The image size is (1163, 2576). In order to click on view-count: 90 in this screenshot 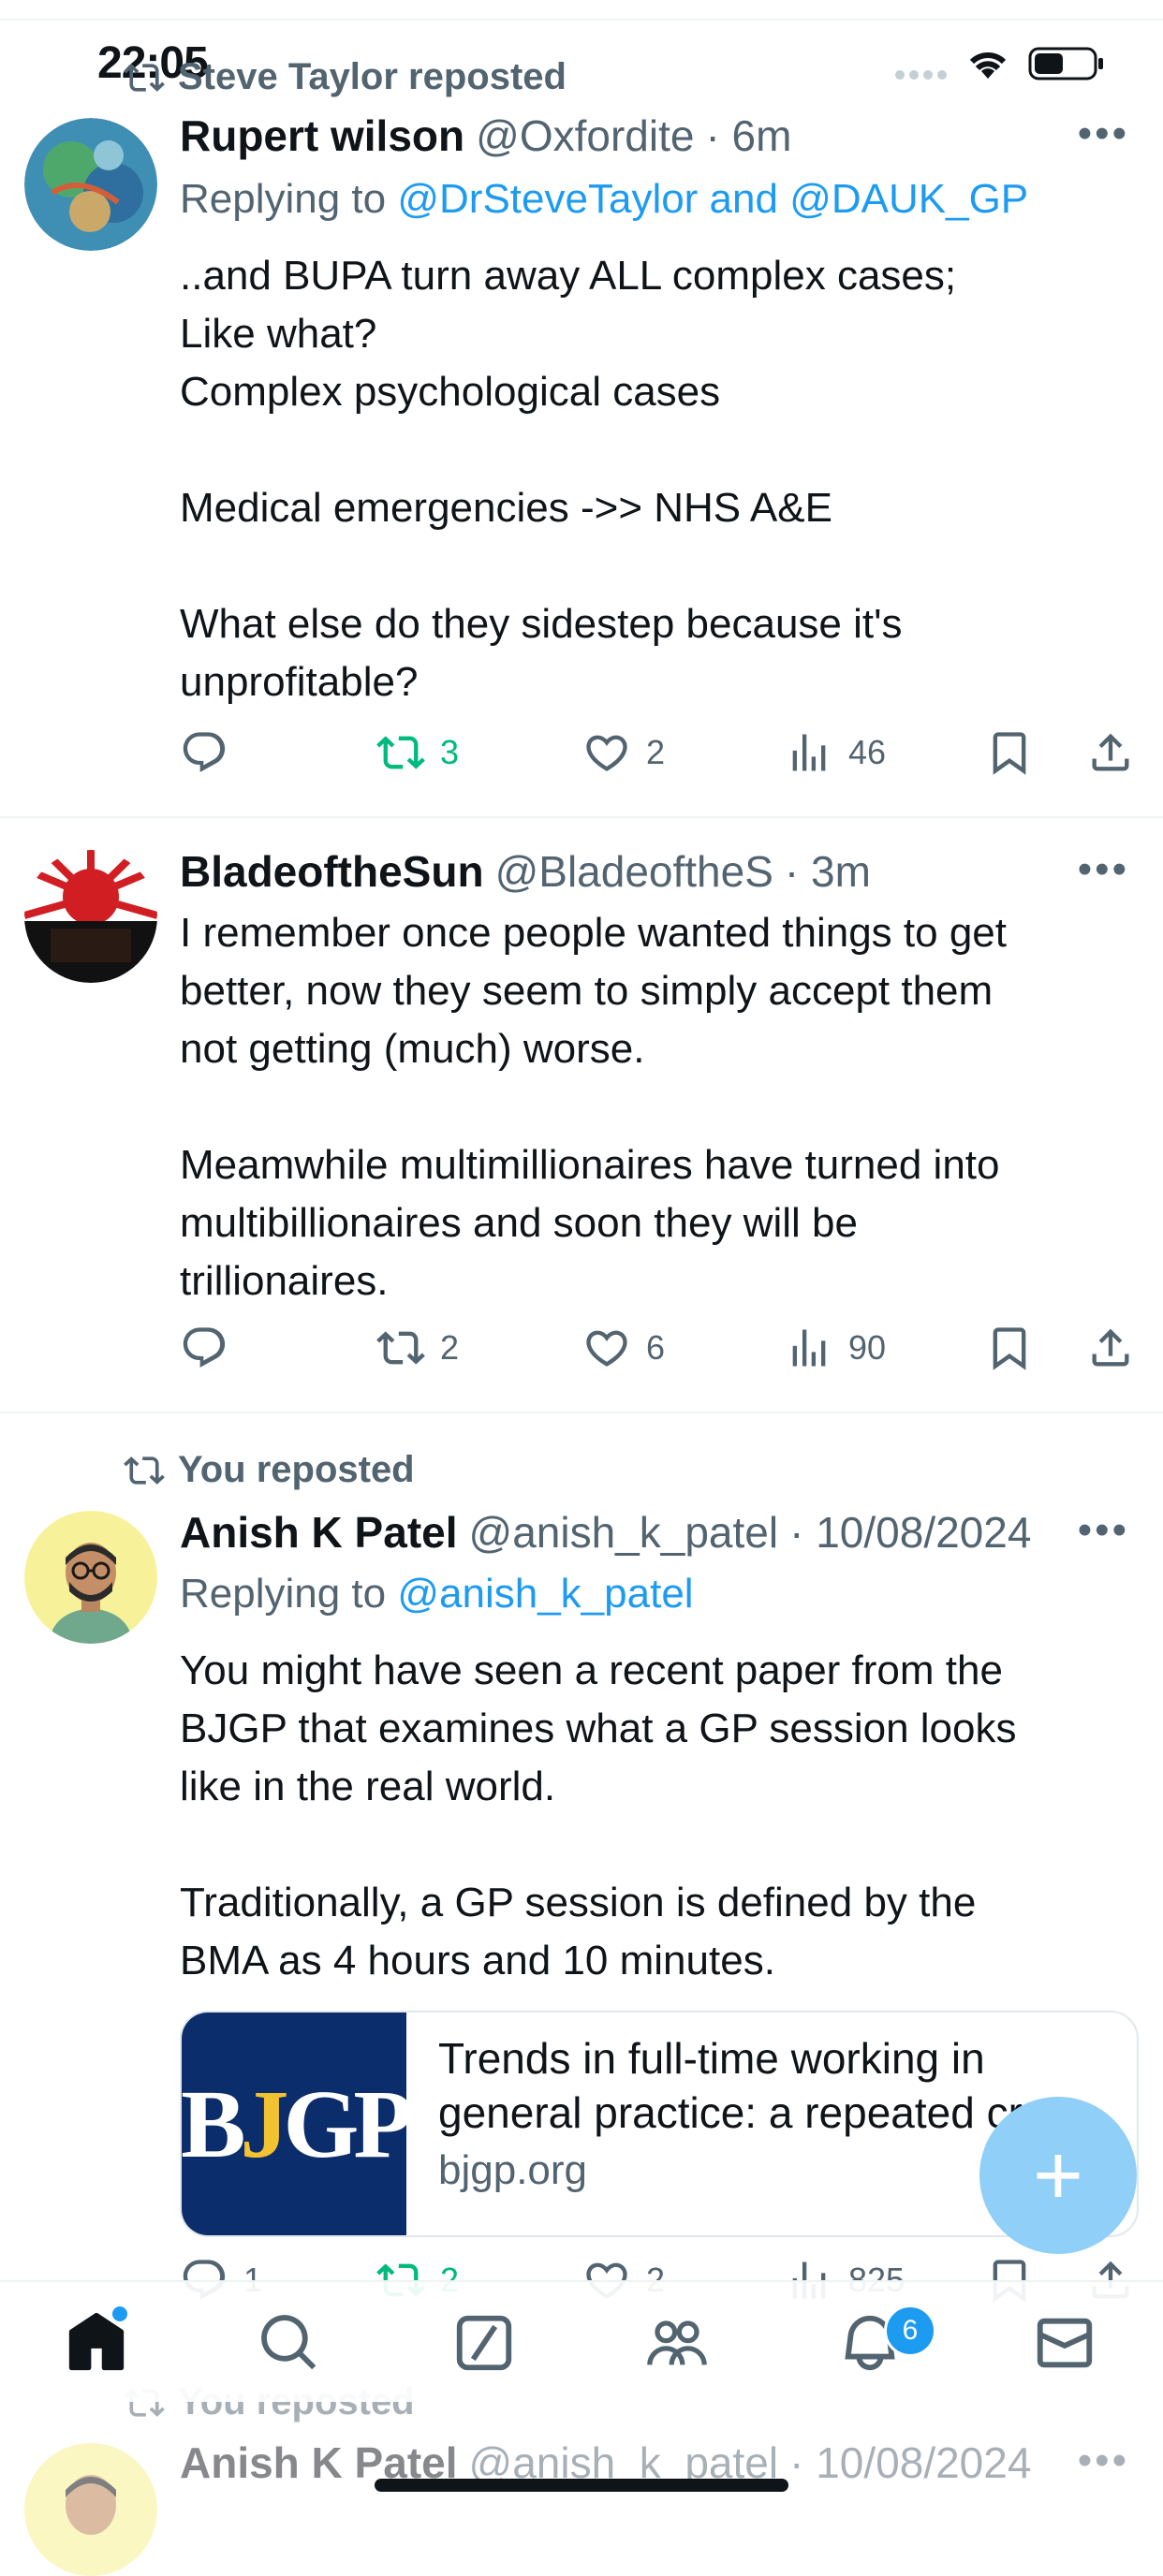, I will do `click(868, 1347)`.